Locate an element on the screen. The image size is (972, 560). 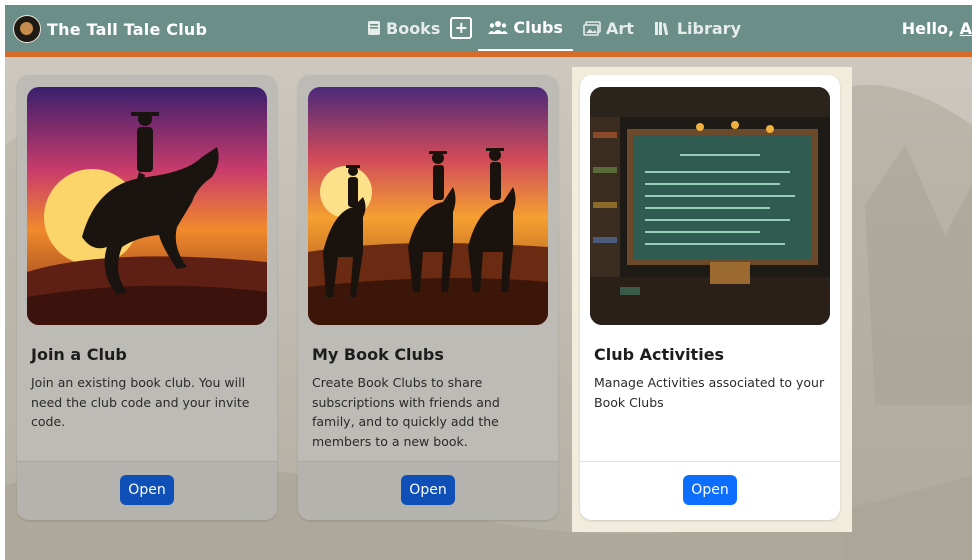
card-image-riders is located at coordinates (428, 206).